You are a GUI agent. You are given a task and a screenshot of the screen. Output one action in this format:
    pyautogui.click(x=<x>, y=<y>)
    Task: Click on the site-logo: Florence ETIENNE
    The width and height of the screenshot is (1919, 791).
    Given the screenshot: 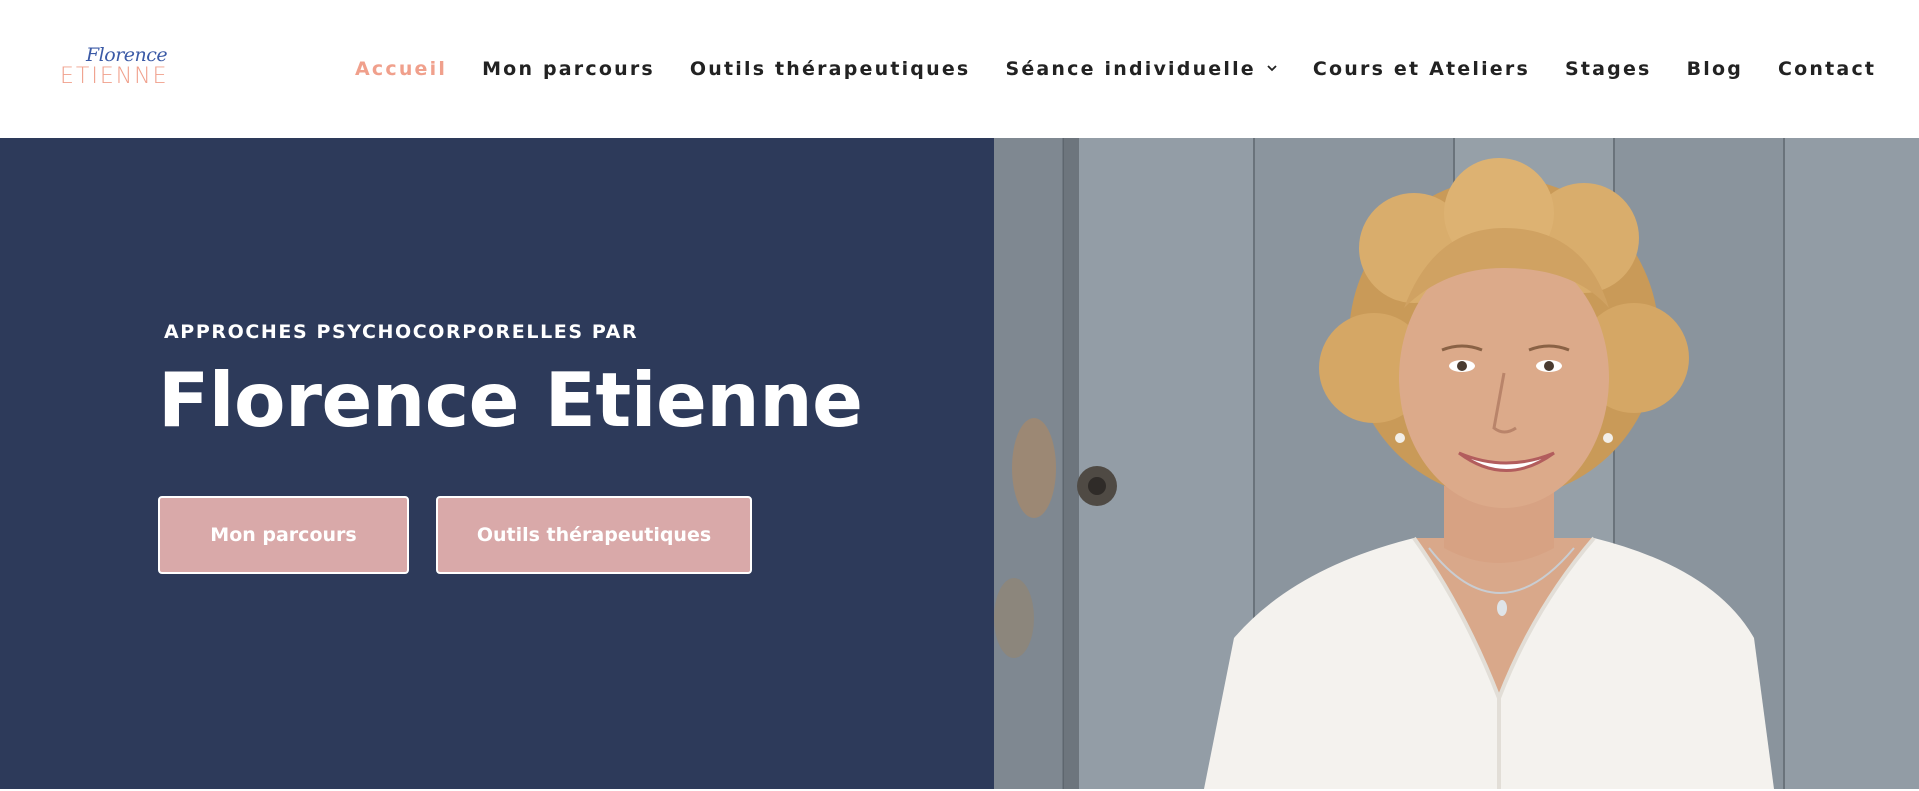 What is the action you would take?
    pyautogui.click(x=115, y=67)
    